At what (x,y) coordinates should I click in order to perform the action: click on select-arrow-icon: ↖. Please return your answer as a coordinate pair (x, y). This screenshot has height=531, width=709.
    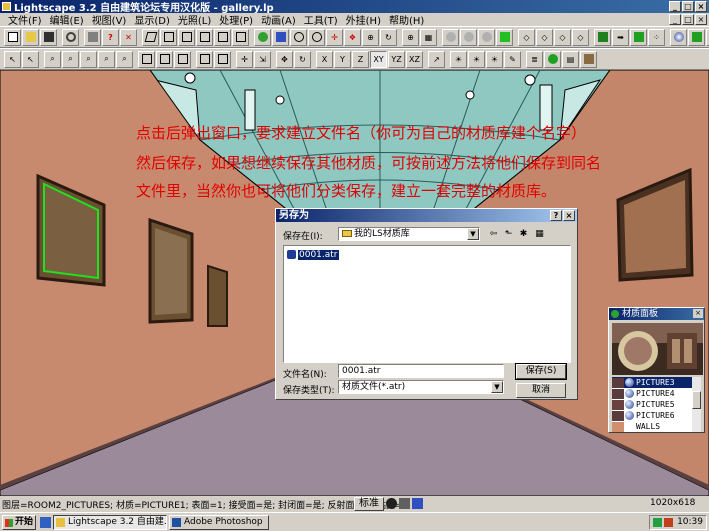
    Looking at the image, I should click on (12, 59).